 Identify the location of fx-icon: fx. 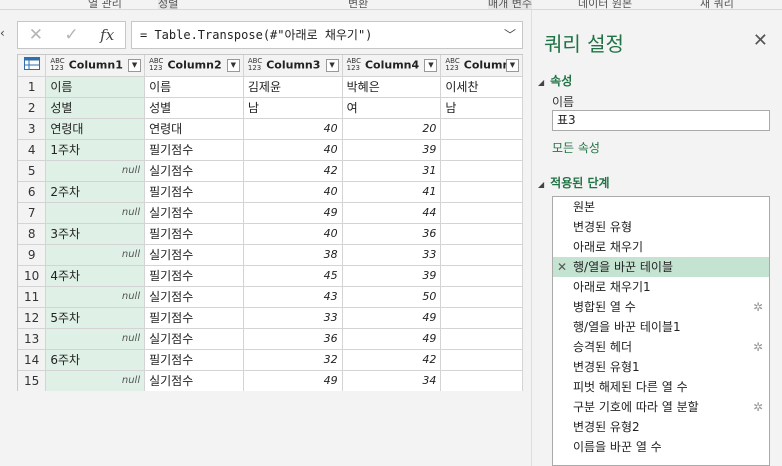
(107, 35).